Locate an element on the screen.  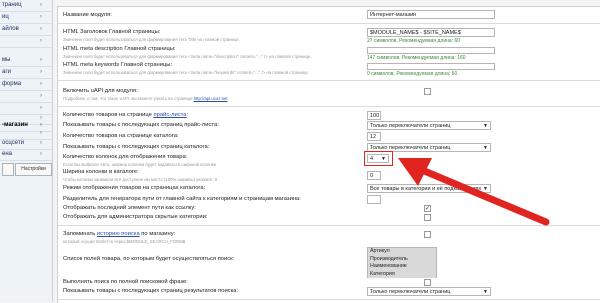
sidebar-item-label: мы is located at coordinates (6, 60).